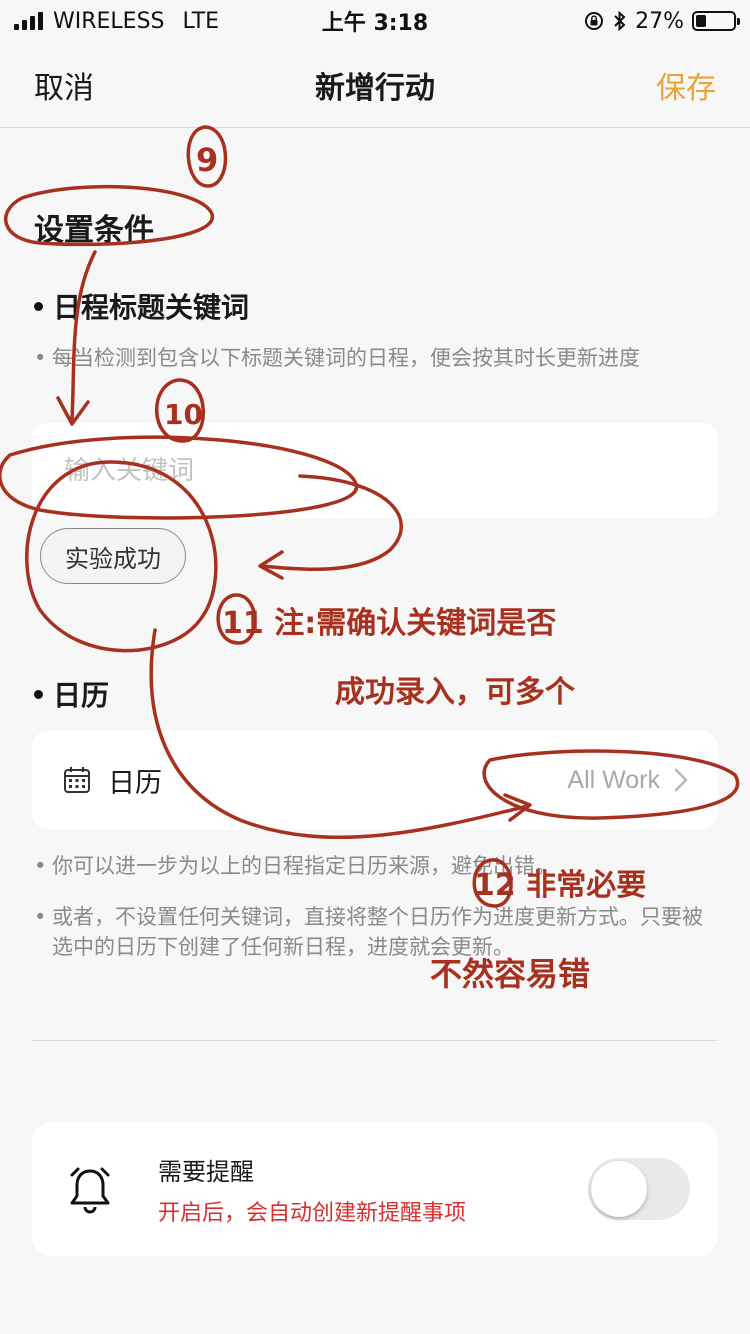 The width and height of the screenshot is (750, 1334). I want to click on reminder-text: 需要提醒 开启后，会自动创建新提醒事项, so click(373, 1189).